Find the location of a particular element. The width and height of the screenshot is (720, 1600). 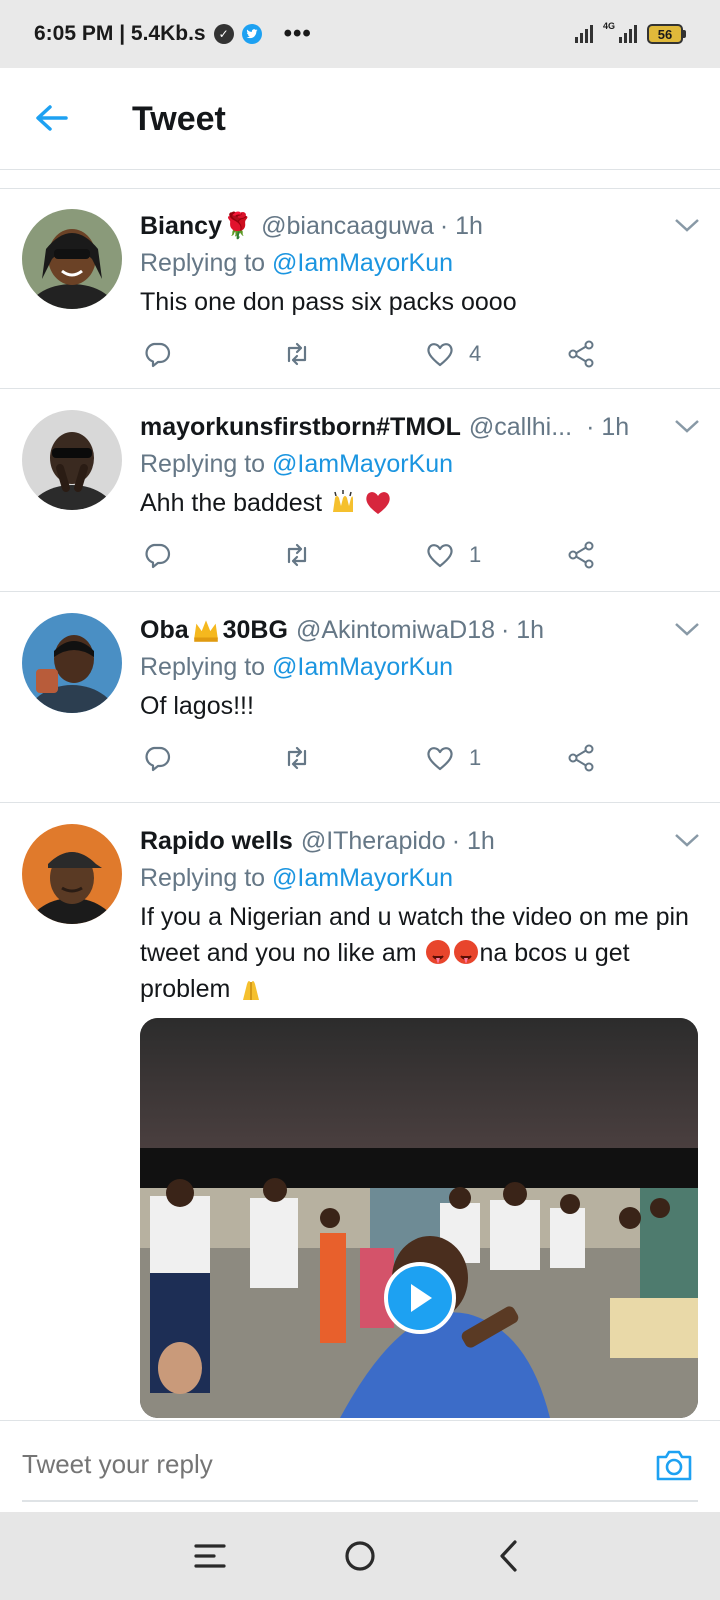

input-underline is located at coordinates (360, 1501).